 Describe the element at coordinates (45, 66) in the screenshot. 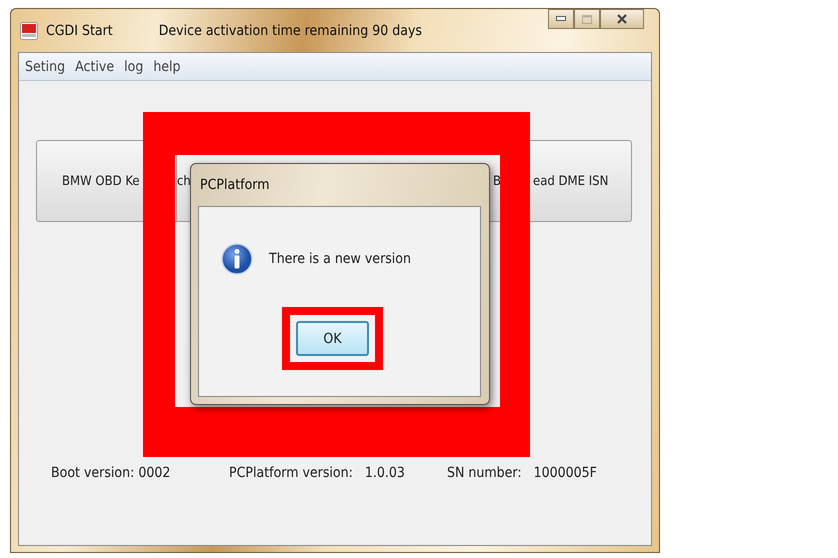

I see `menu-item: Seting` at that location.